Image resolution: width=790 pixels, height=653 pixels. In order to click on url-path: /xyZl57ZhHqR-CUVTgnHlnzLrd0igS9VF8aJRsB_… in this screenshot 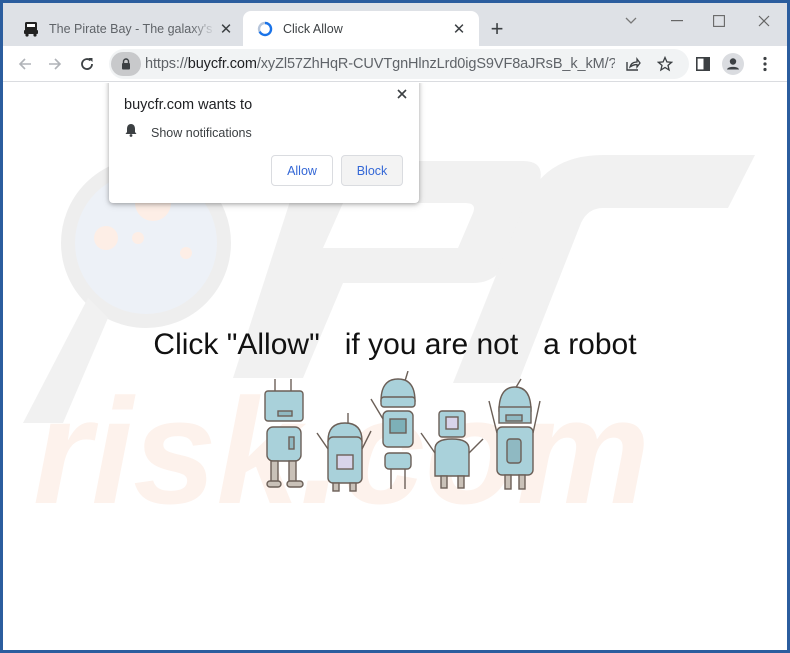, I will do `click(435, 64)`.